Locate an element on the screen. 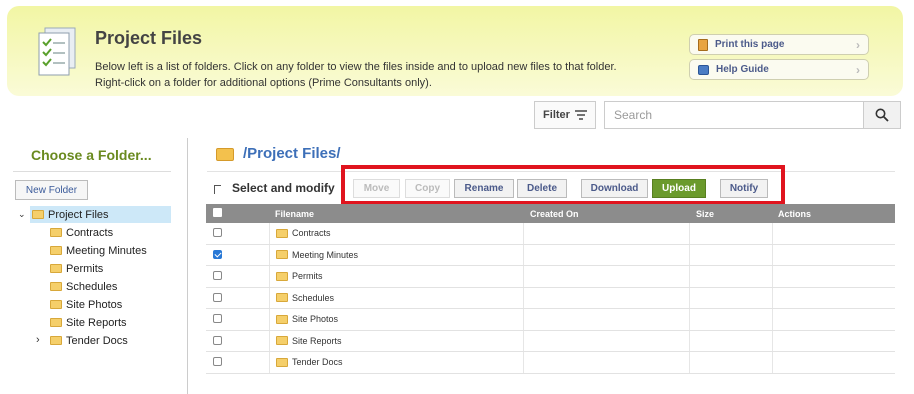  search-input is located at coordinates (734, 115).